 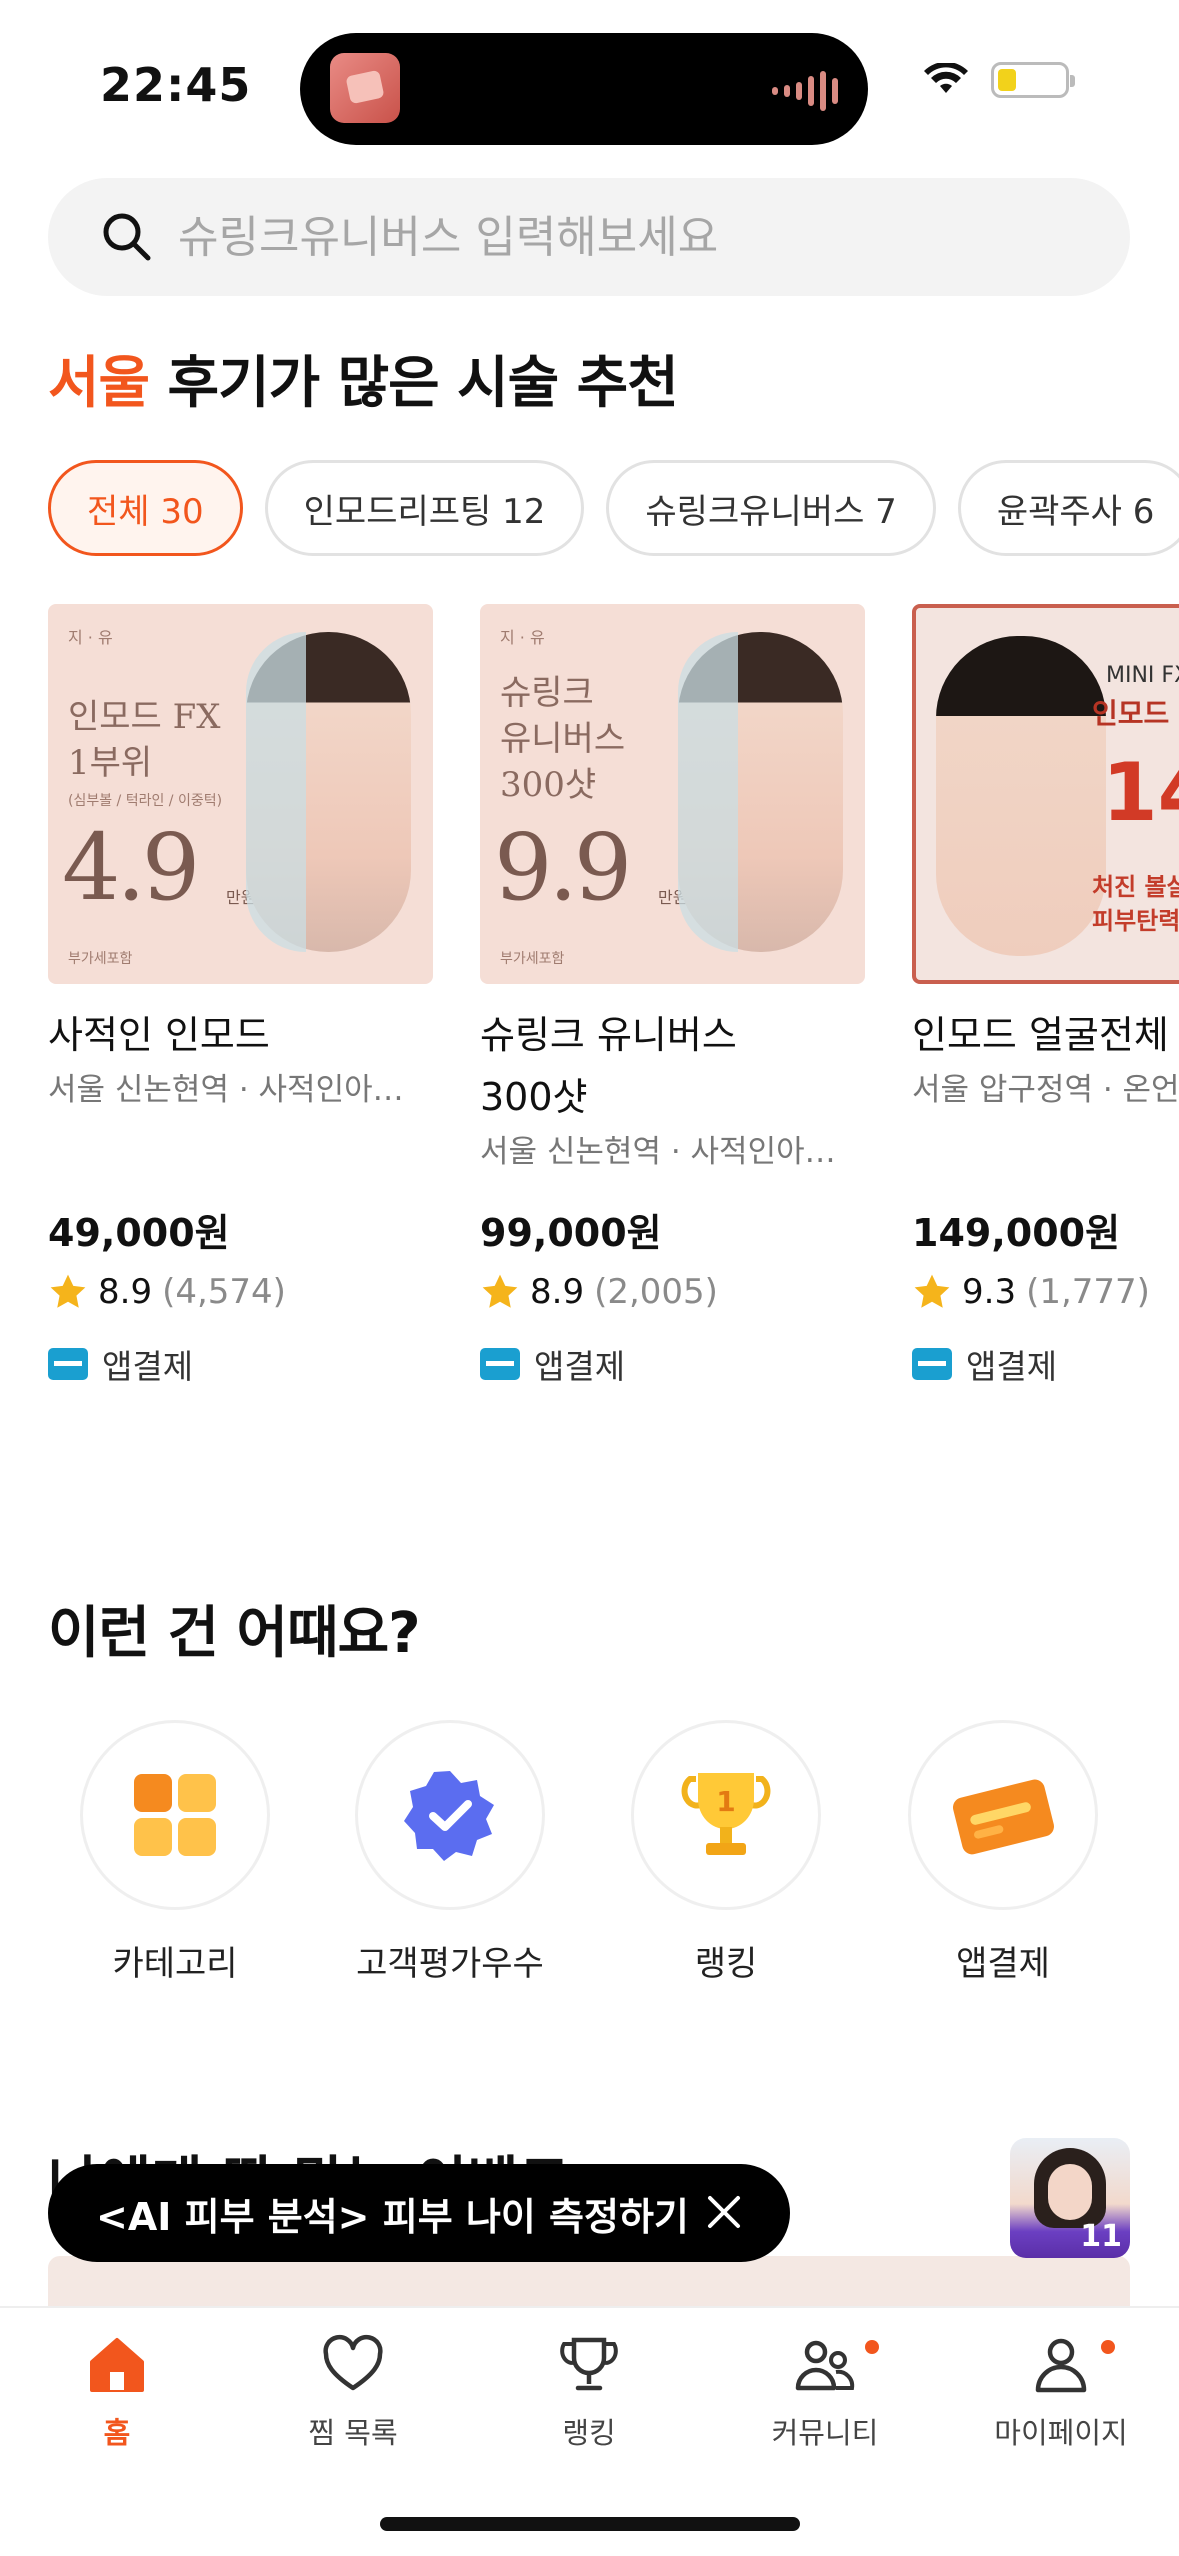 I want to click on close-icon, so click(x=724, y=2212).